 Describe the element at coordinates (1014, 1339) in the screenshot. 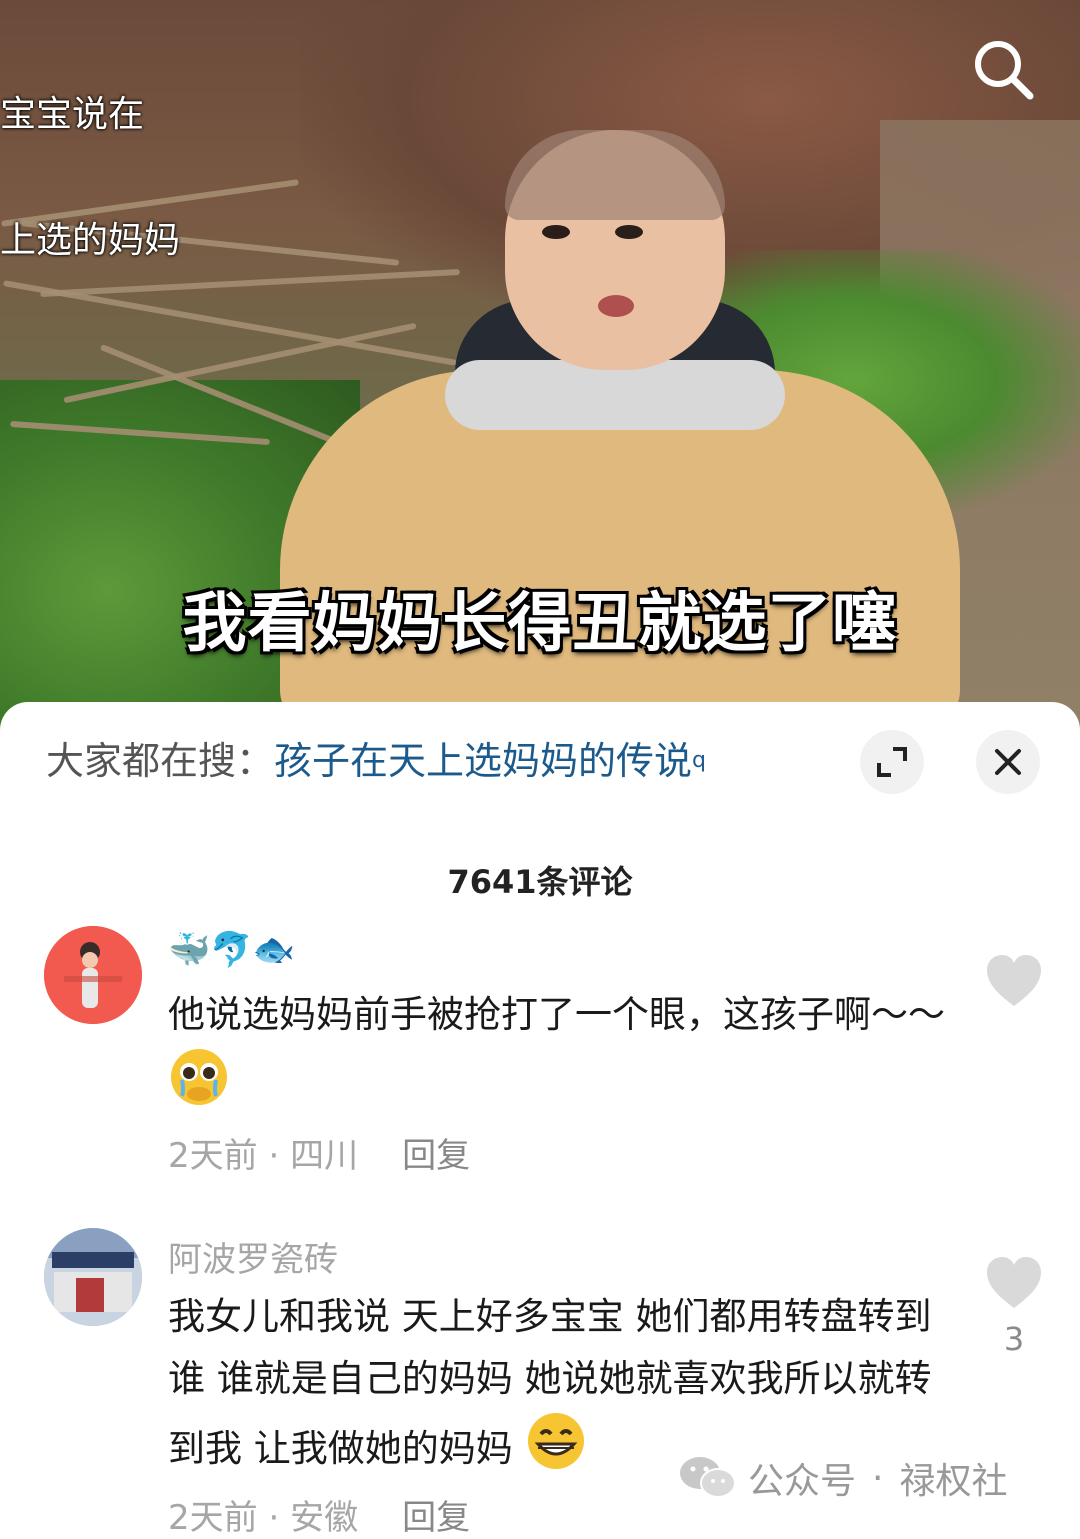

I see `like-count: 3` at that location.